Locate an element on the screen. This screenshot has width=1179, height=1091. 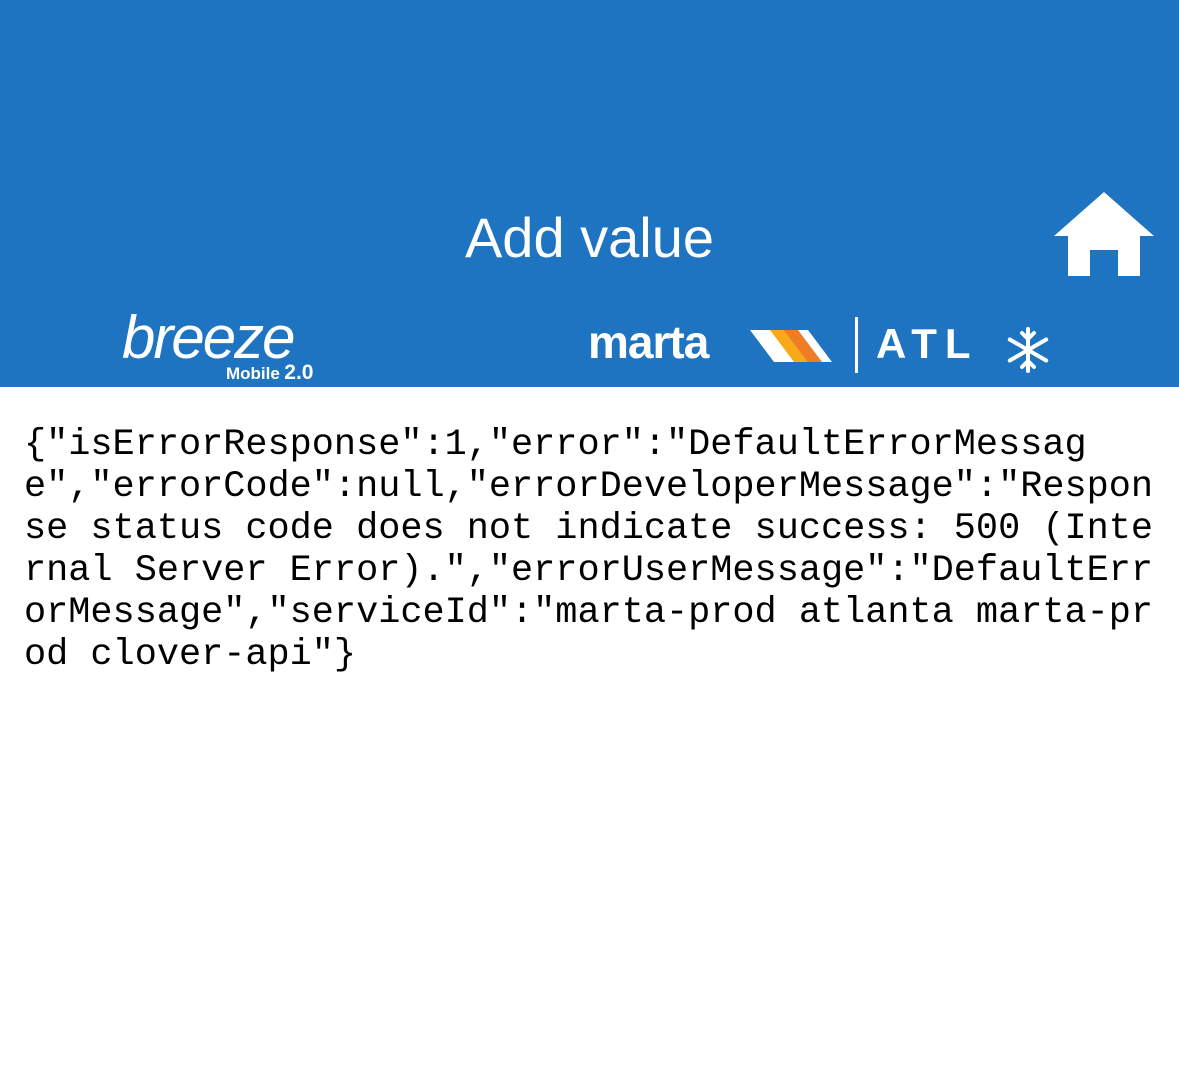
breeze-subtitle-label: Mobile is located at coordinates (253, 373).